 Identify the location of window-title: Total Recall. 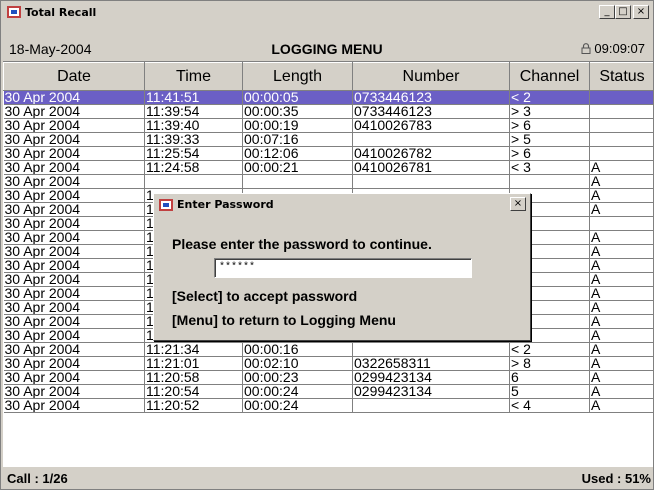
(61, 12).